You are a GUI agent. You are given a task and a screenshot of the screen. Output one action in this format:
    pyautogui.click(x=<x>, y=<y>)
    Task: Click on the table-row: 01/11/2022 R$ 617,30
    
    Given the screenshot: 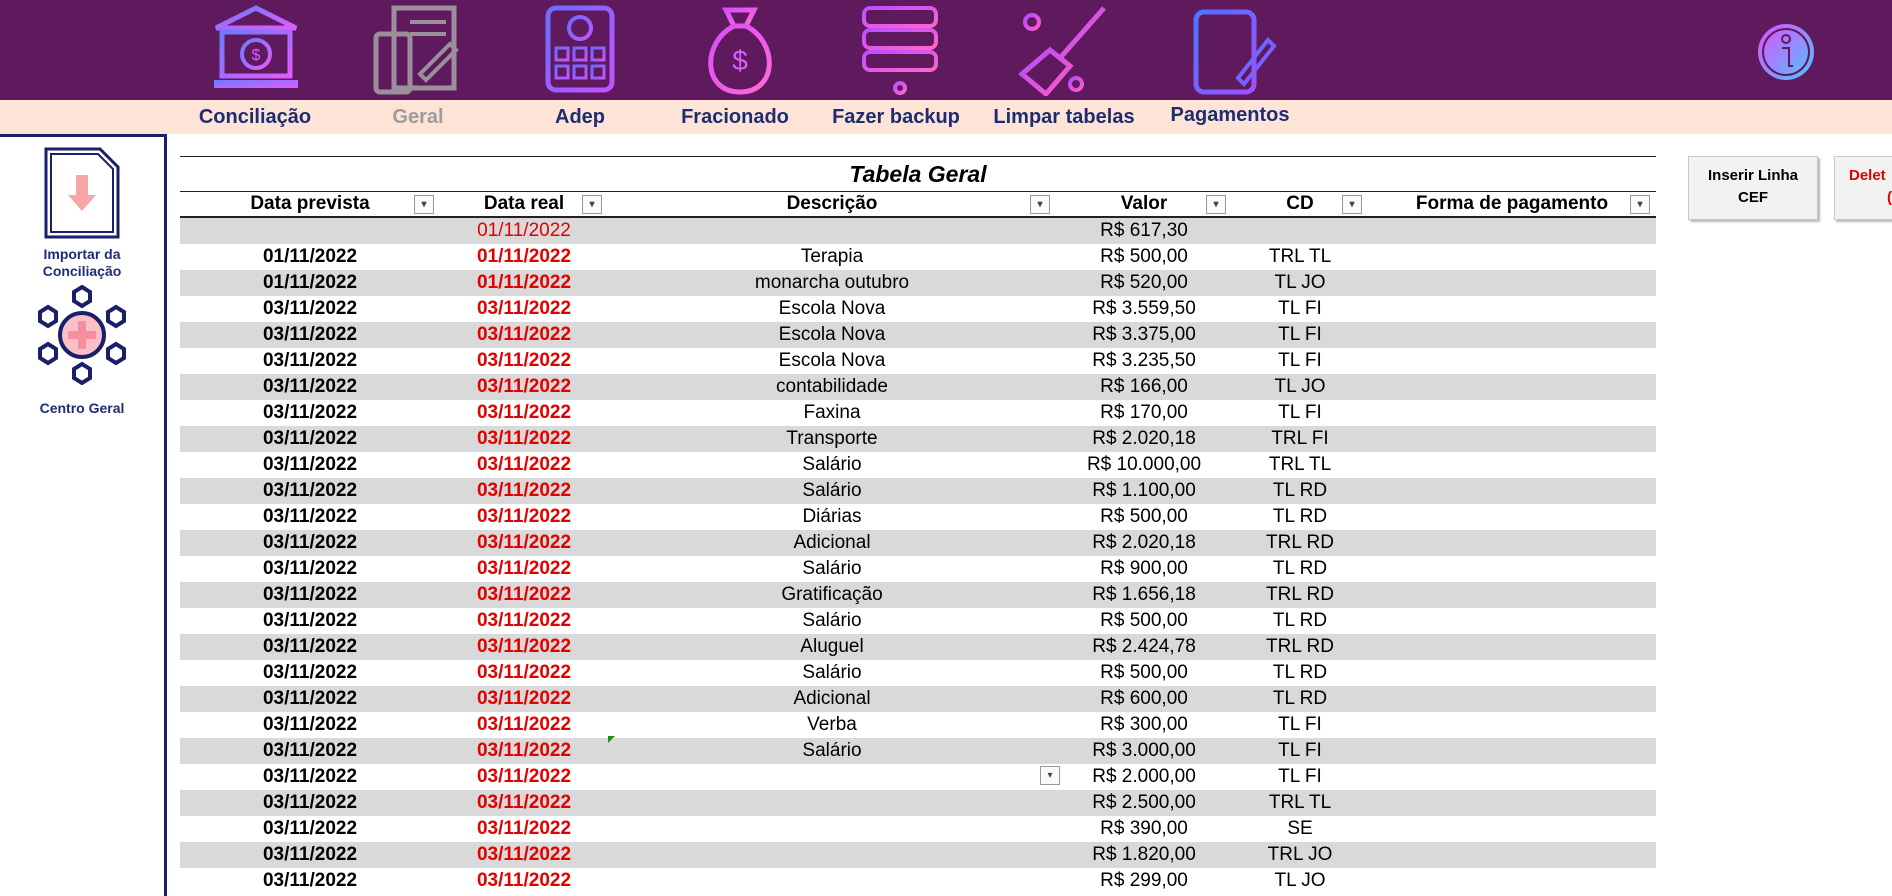 What is the action you would take?
    pyautogui.click(x=918, y=230)
    